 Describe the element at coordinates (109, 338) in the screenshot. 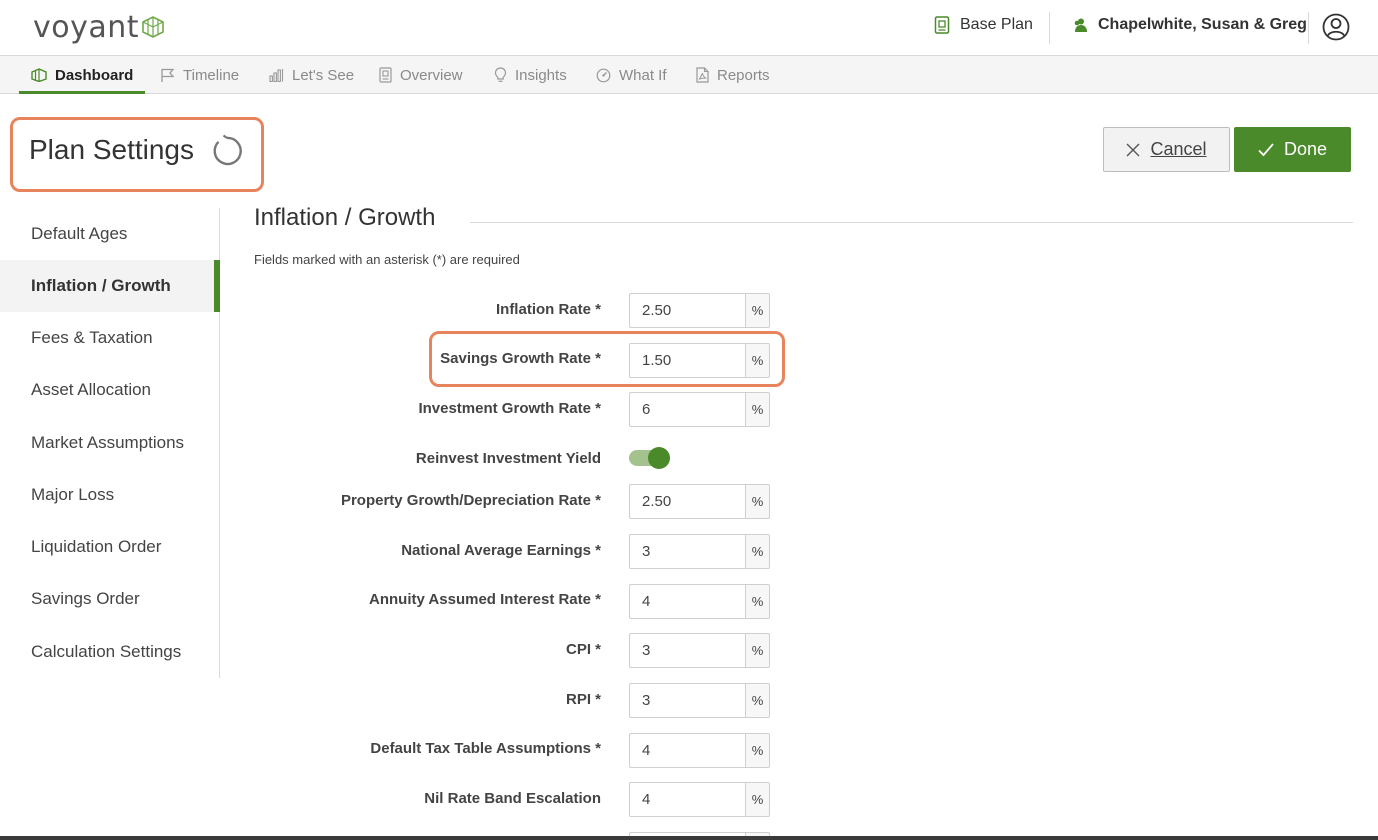

I see `sidebar-item-fees-taxation: Fees & Taxation` at that location.